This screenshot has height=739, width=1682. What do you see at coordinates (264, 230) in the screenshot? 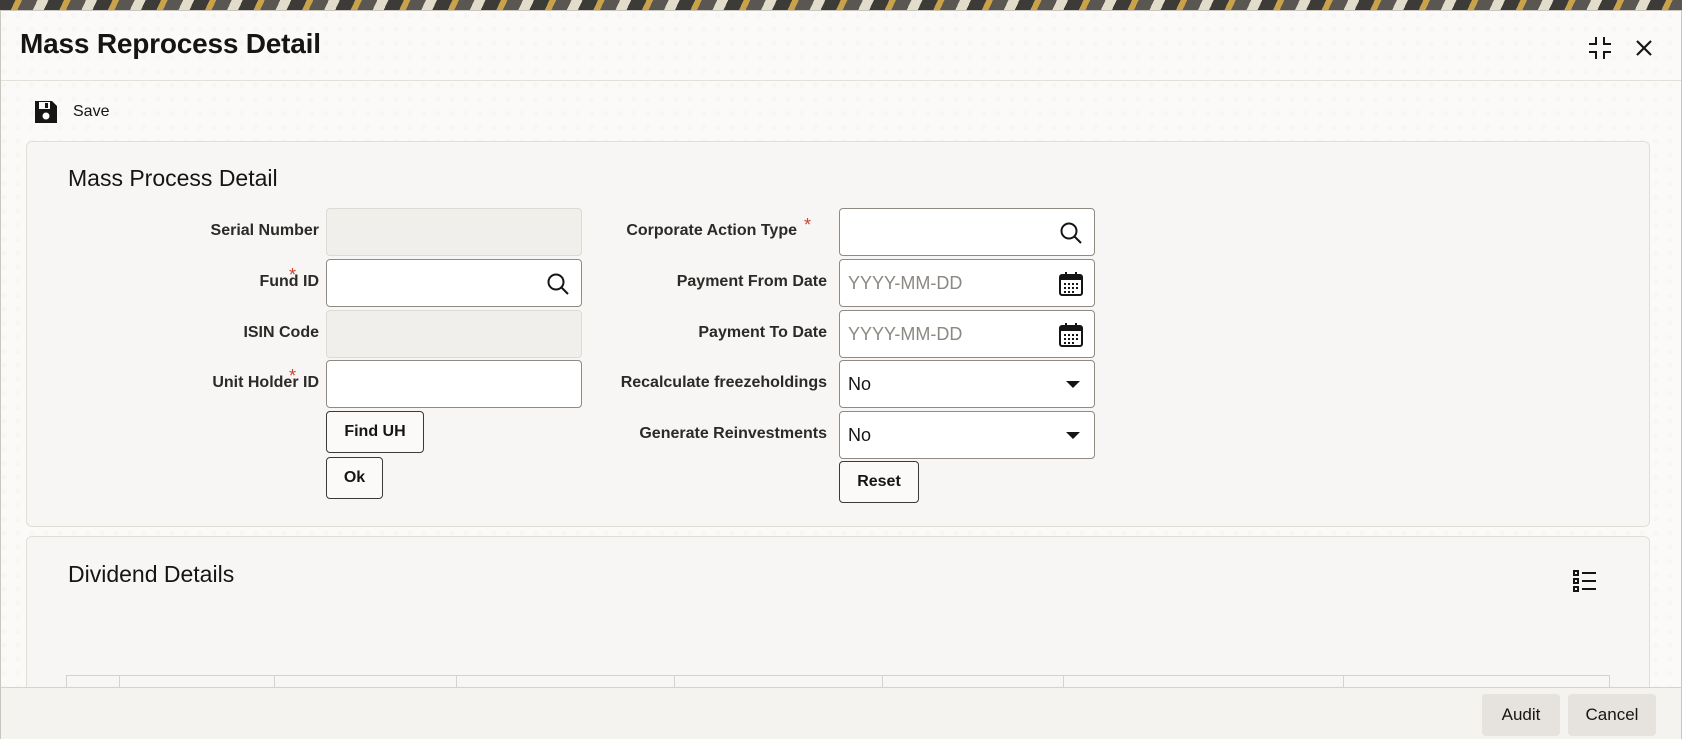
I see `serial-number-label: Serial Number` at bounding box center [264, 230].